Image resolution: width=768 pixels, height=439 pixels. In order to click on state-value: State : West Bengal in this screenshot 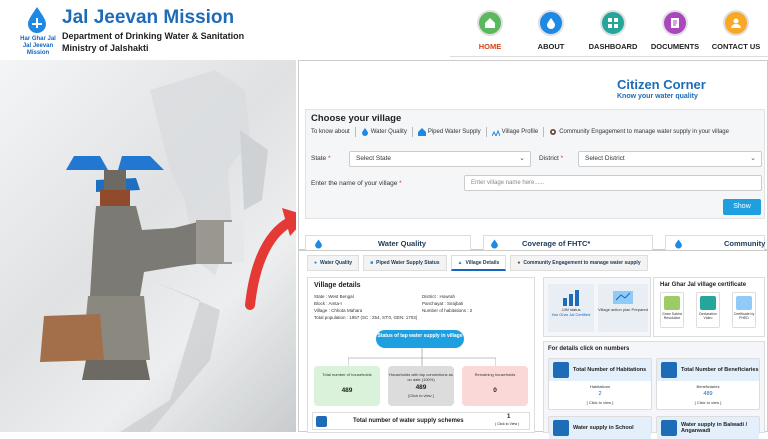, I will do `click(334, 296)`.